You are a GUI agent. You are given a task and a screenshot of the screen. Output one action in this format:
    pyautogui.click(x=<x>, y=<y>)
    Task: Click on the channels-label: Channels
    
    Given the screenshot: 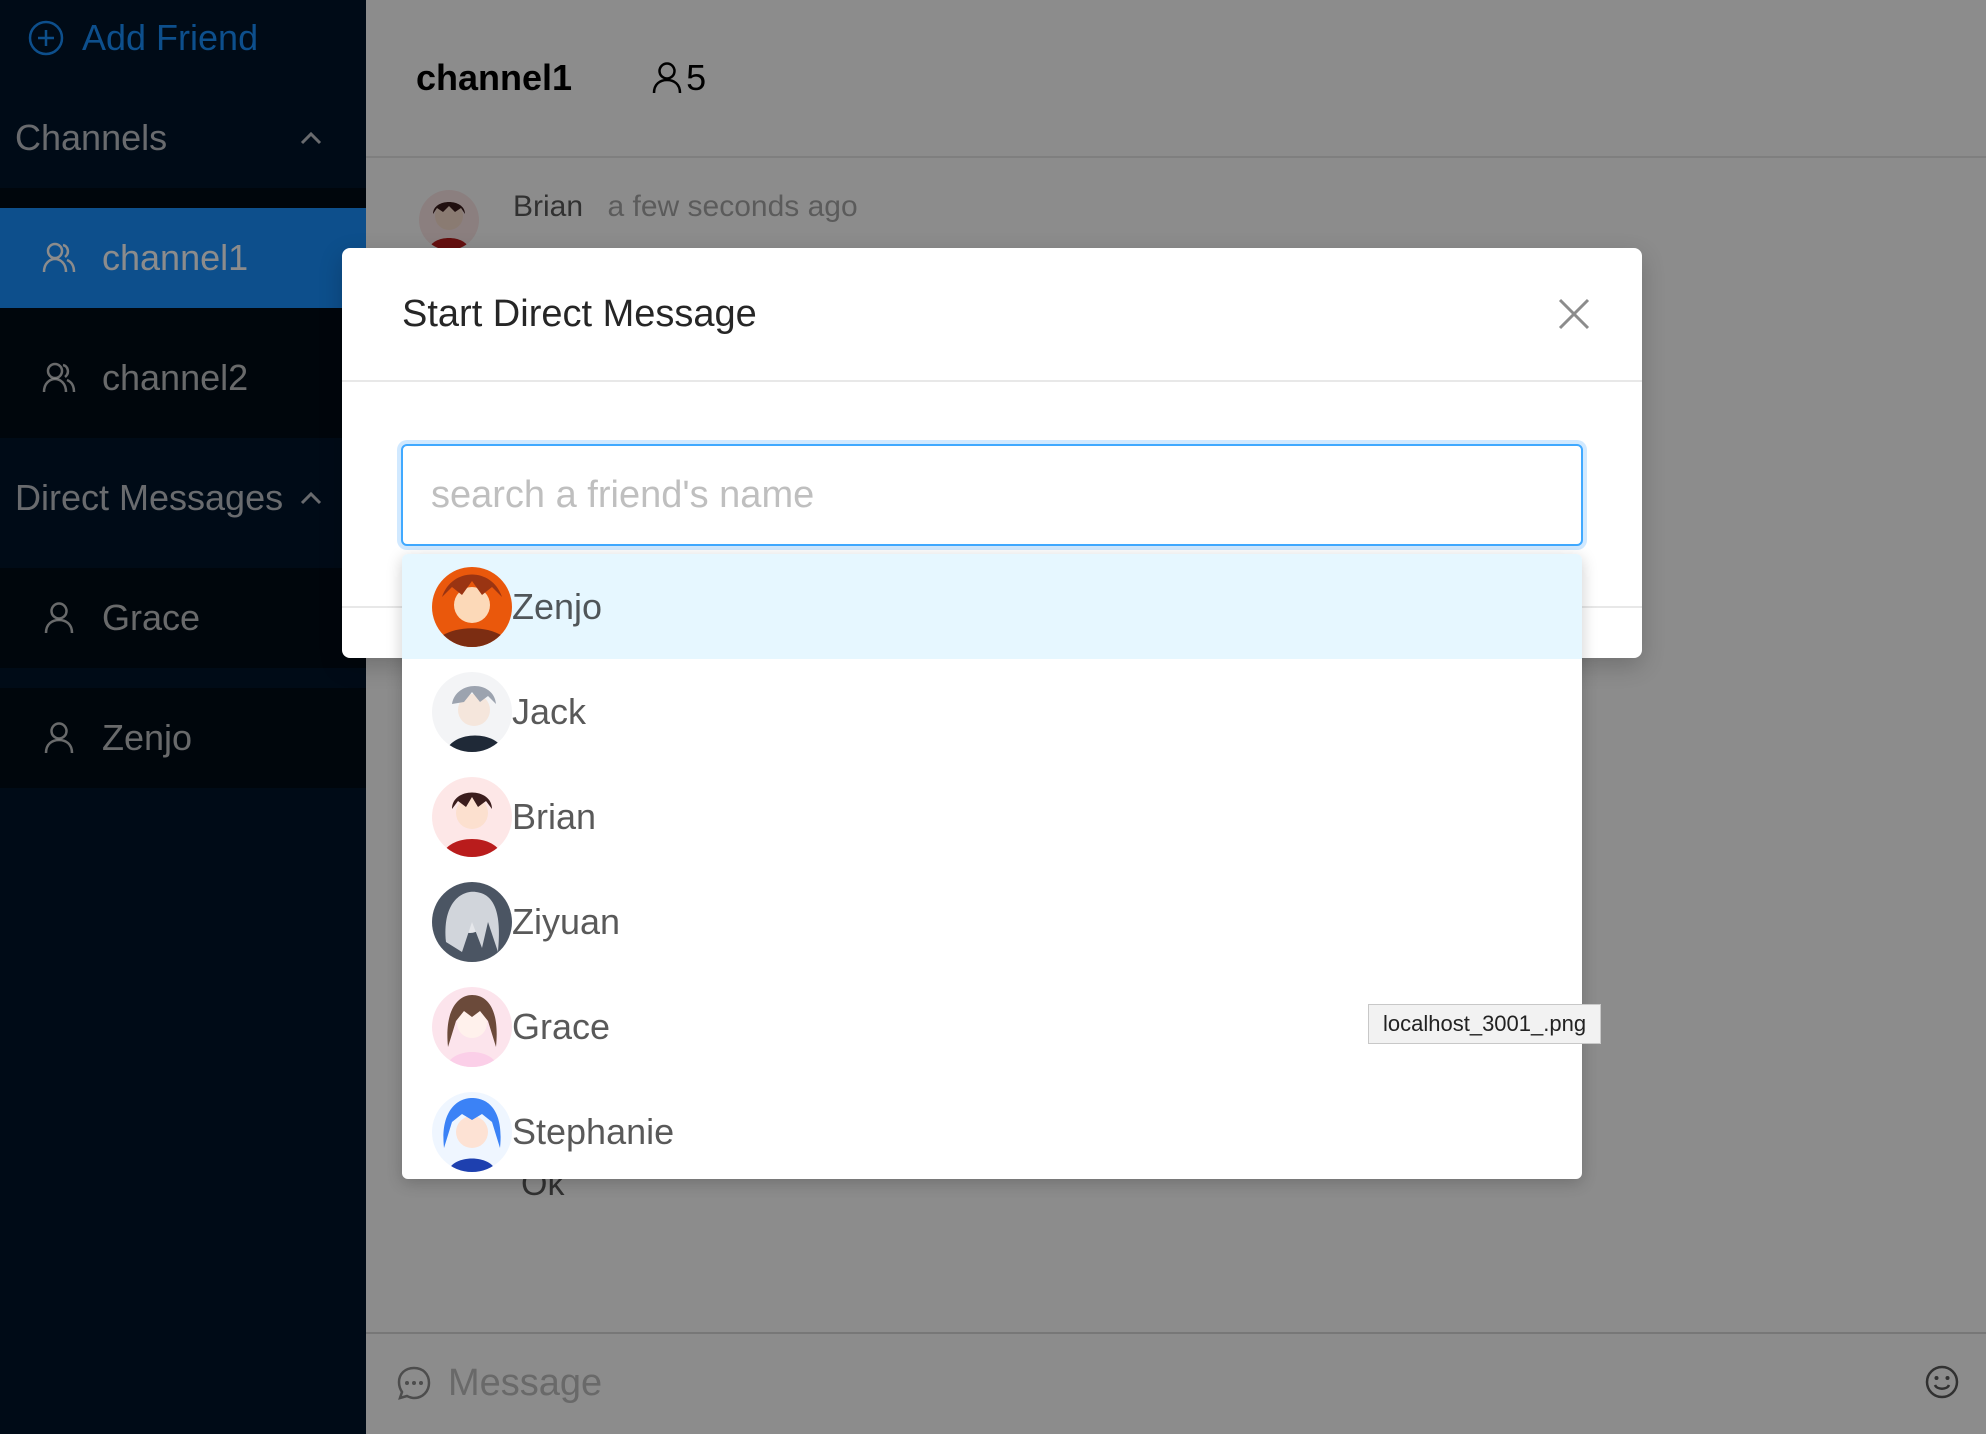 What is the action you would take?
    pyautogui.click(x=91, y=137)
    